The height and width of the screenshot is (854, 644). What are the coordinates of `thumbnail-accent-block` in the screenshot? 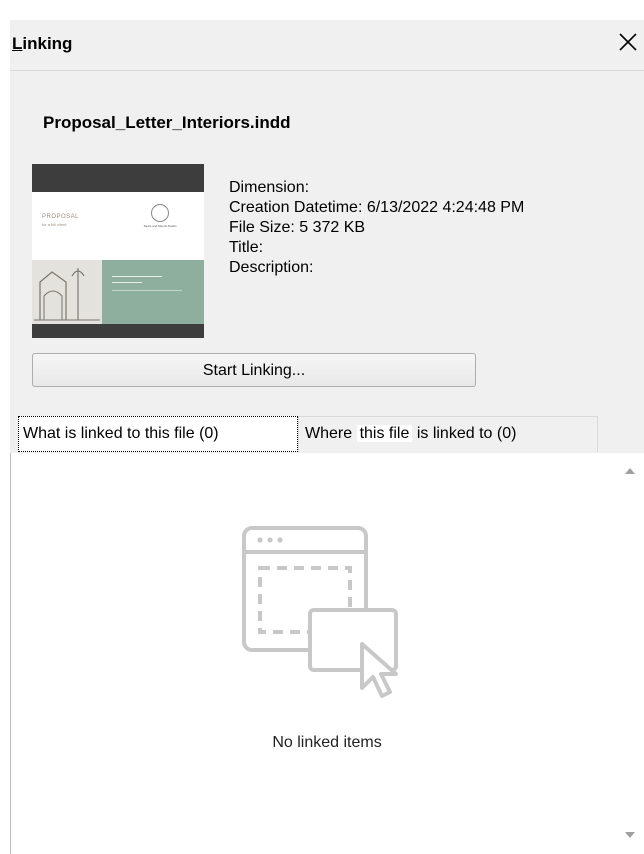 It's located at (153, 292).